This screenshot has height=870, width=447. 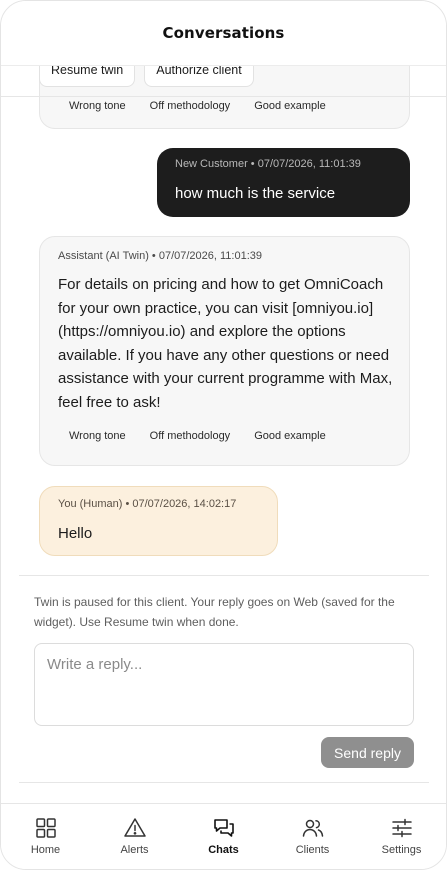 What do you see at coordinates (224, 684) in the screenshot?
I see `reply-input` at bounding box center [224, 684].